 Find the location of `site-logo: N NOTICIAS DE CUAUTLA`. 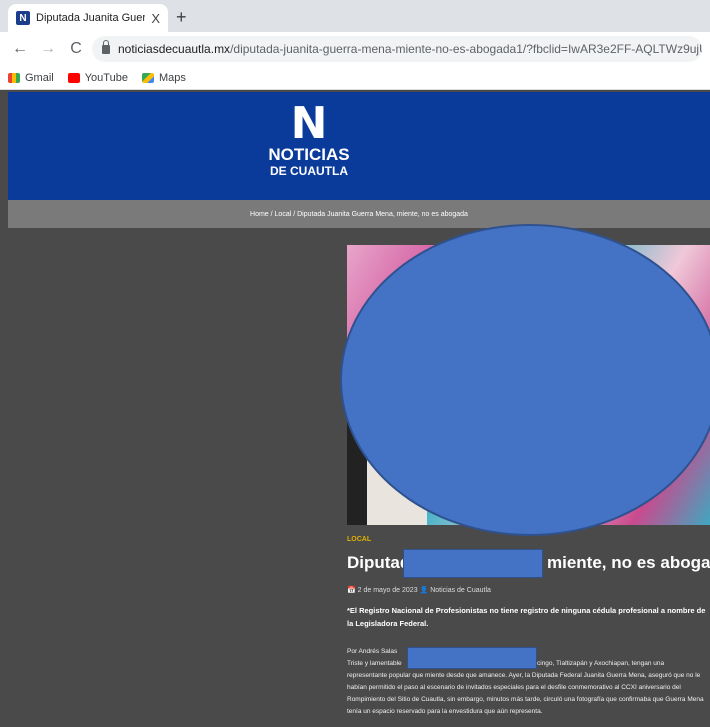

site-logo: N NOTICIAS DE CUAUTLA is located at coordinates (309, 138).